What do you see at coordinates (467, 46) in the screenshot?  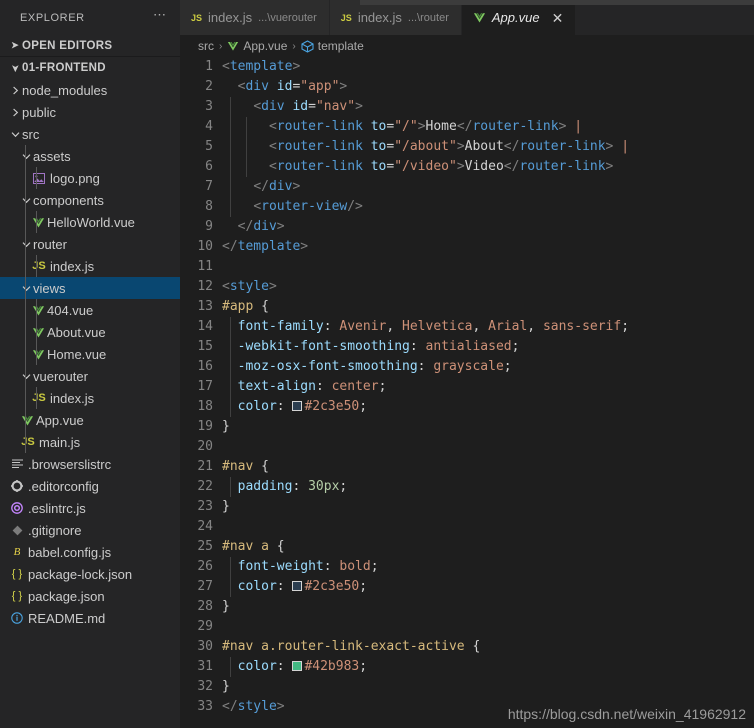 I see `breadcrumb: src › App.vue › template` at bounding box center [467, 46].